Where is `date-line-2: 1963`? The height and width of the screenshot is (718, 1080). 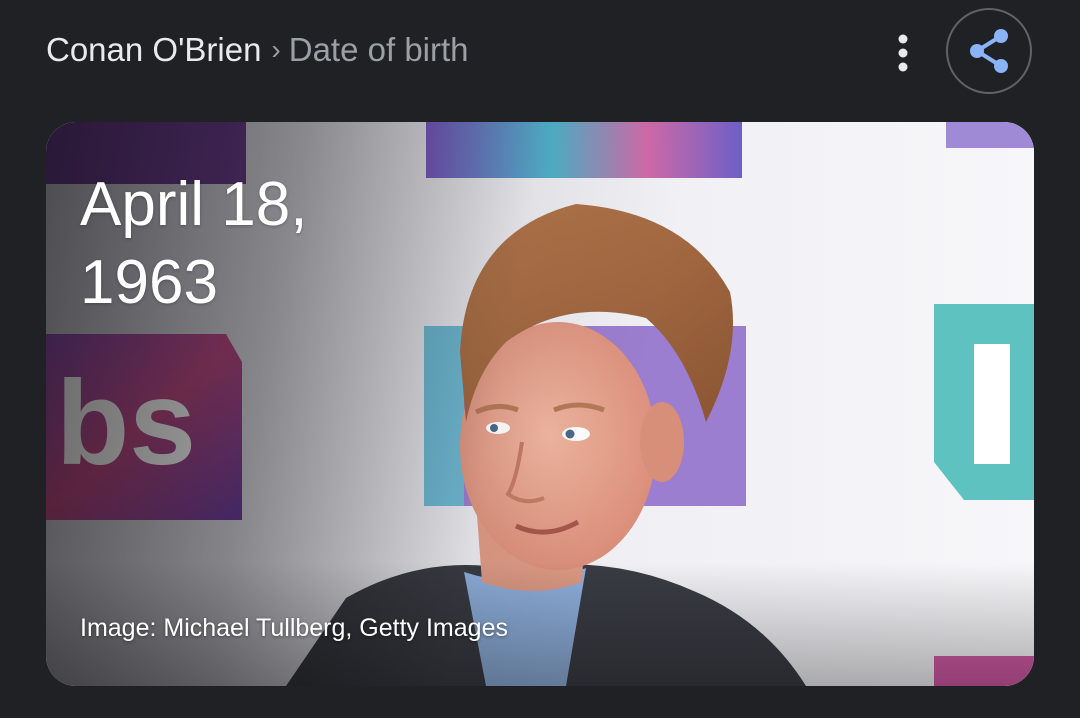
date-line-2: 1963 is located at coordinates (149, 282).